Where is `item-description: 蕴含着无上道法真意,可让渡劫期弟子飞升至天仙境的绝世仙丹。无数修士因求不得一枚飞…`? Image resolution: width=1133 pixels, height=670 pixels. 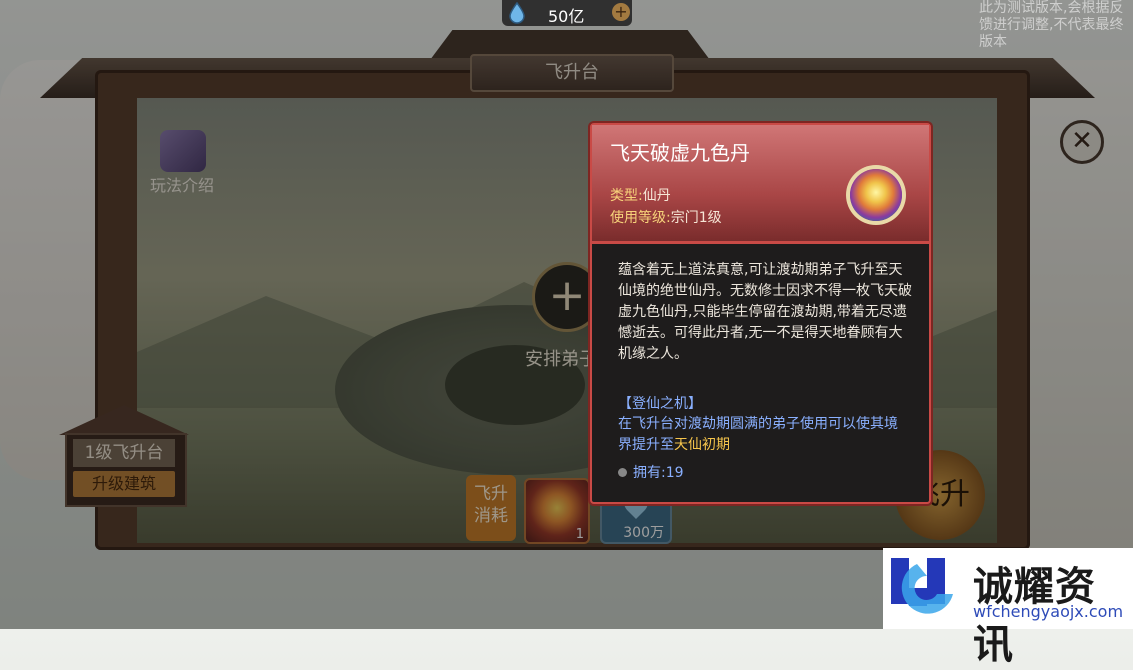
item-description: 蕴含着无上道法真意,可让渡劫期弟子飞升至天仙境的绝世仙丹。无数修士因求不得一枚飞… is located at coordinates (765, 312).